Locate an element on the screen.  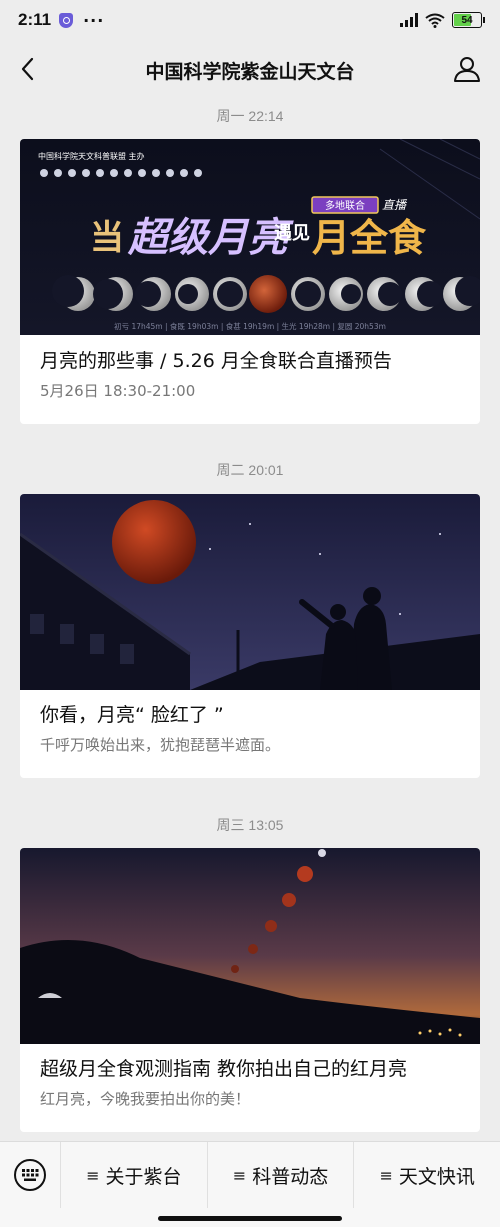
menu-item-label: 天文快讯 is located at coordinates (436, 1176).